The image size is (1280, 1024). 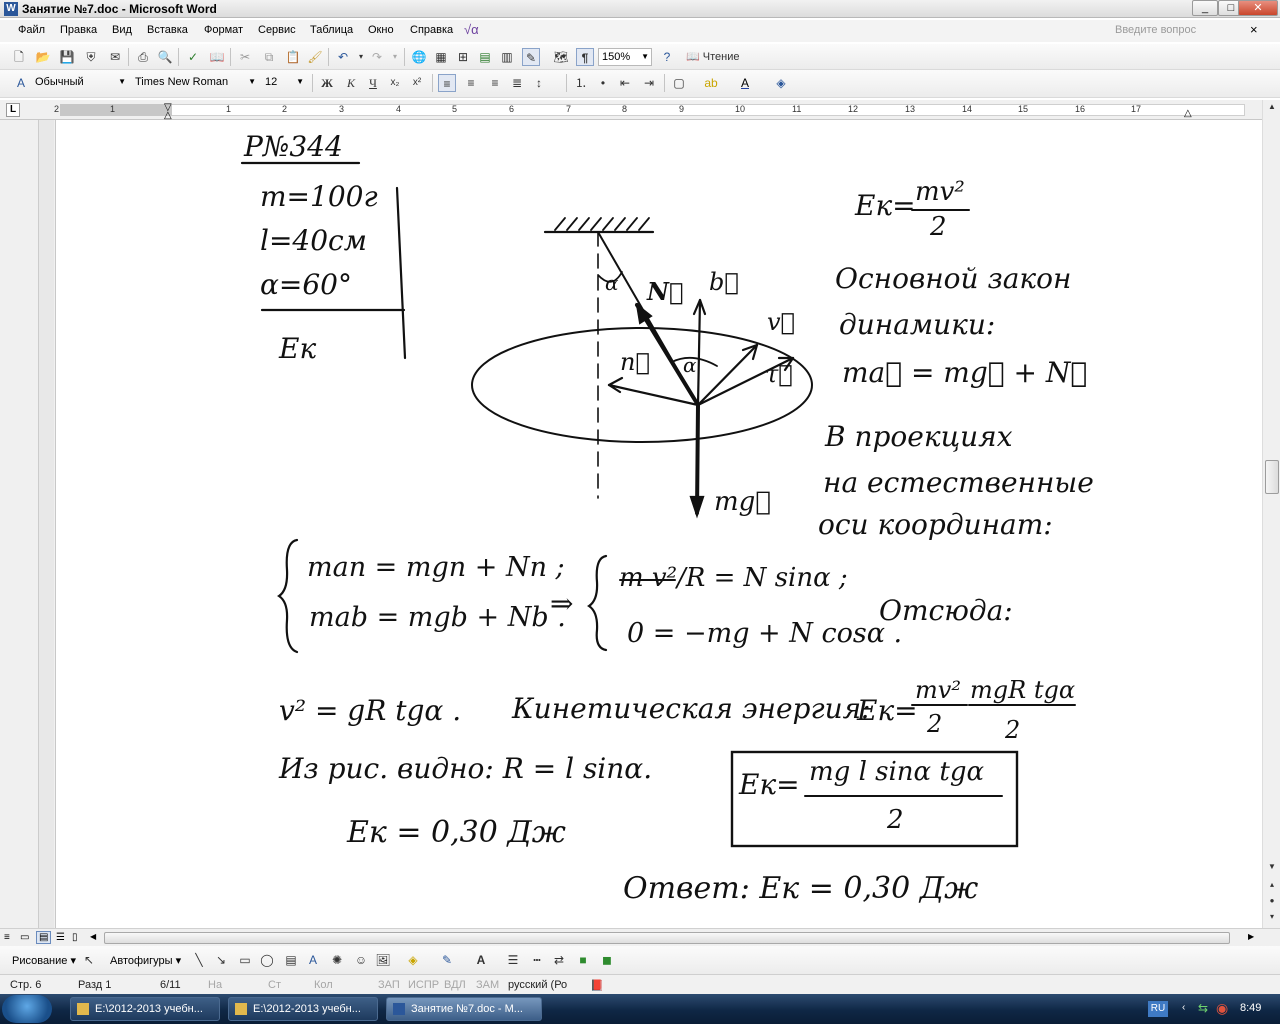 I want to click on print-preview-icon: 🔍, so click(x=165, y=57).